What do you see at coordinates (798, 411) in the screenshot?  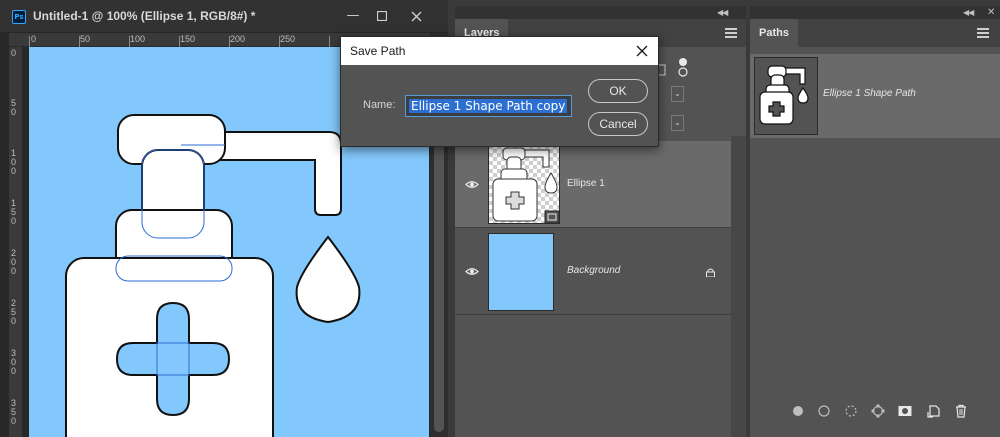 I see `fill-path-icon` at bounding box center [798, 411].